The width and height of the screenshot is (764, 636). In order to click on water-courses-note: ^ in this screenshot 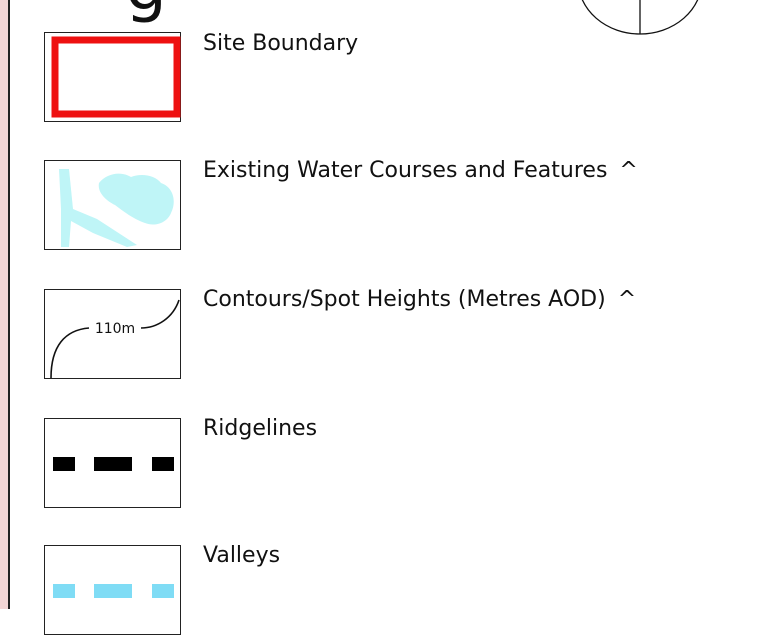, I will do `click(628, 170)`.